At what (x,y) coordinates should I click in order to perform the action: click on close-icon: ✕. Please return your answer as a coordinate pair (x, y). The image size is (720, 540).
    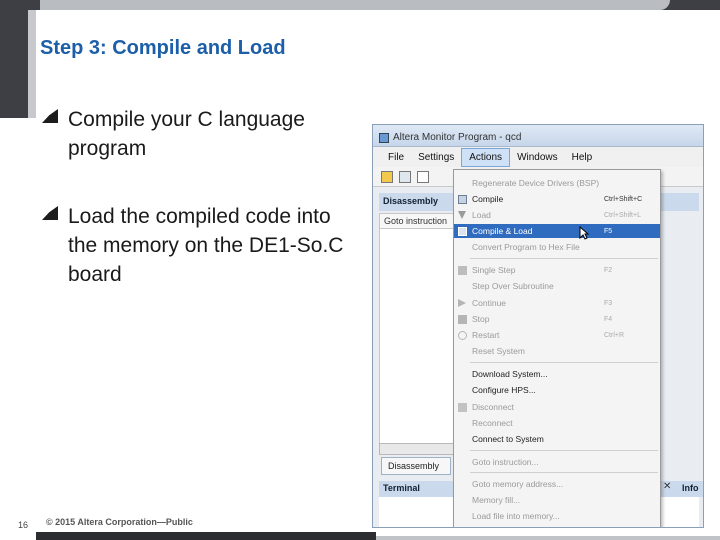
    Looking at the image, I should click on (667, 486).